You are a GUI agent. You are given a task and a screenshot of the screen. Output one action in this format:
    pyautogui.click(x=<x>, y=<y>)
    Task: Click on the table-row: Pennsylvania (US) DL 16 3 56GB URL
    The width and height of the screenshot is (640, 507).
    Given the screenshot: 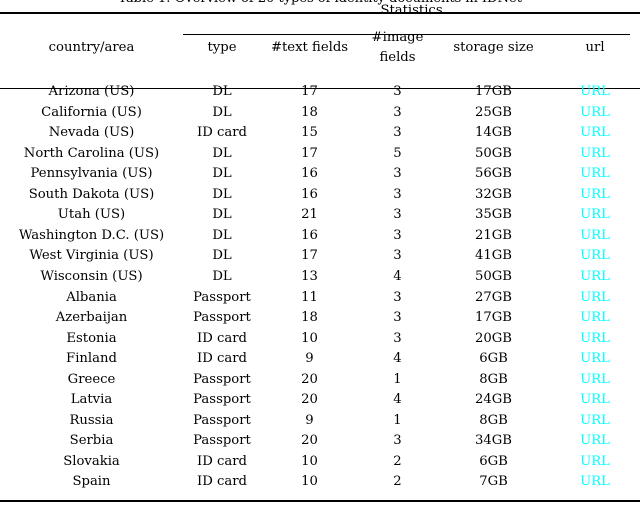 What is the action you would take?
    pyautogui.click(x=320, y=174)
    